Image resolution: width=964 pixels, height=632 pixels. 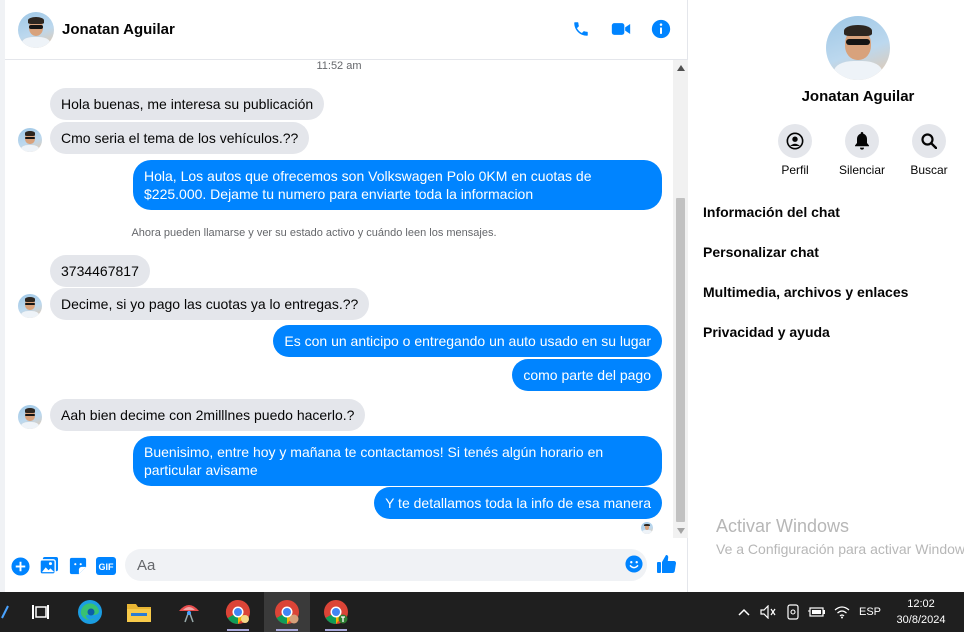 What do you see at coordinates (795, 141) in the screenshot?
I see `profile-icon` at bounding box center [795, 141].